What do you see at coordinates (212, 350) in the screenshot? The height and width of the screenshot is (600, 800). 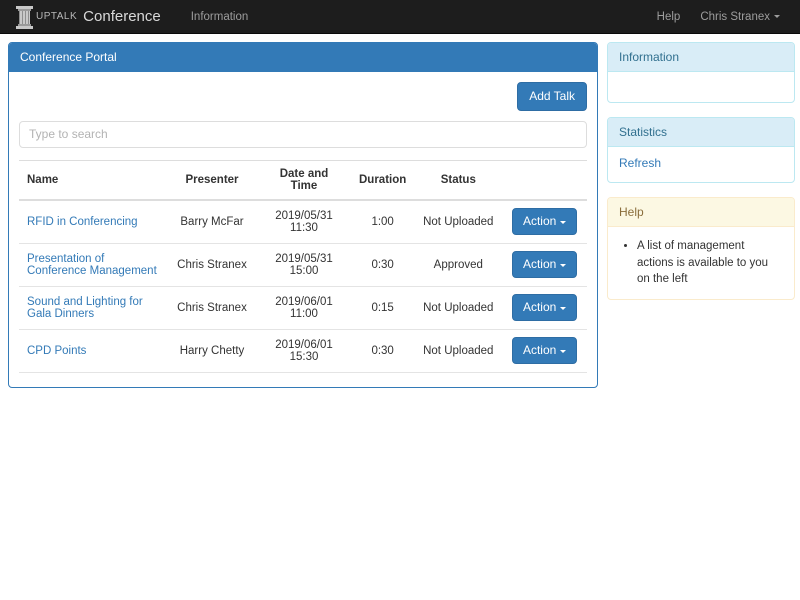 I see `talk-presenter: Harry Chetty` at bounding box center [212, 350].